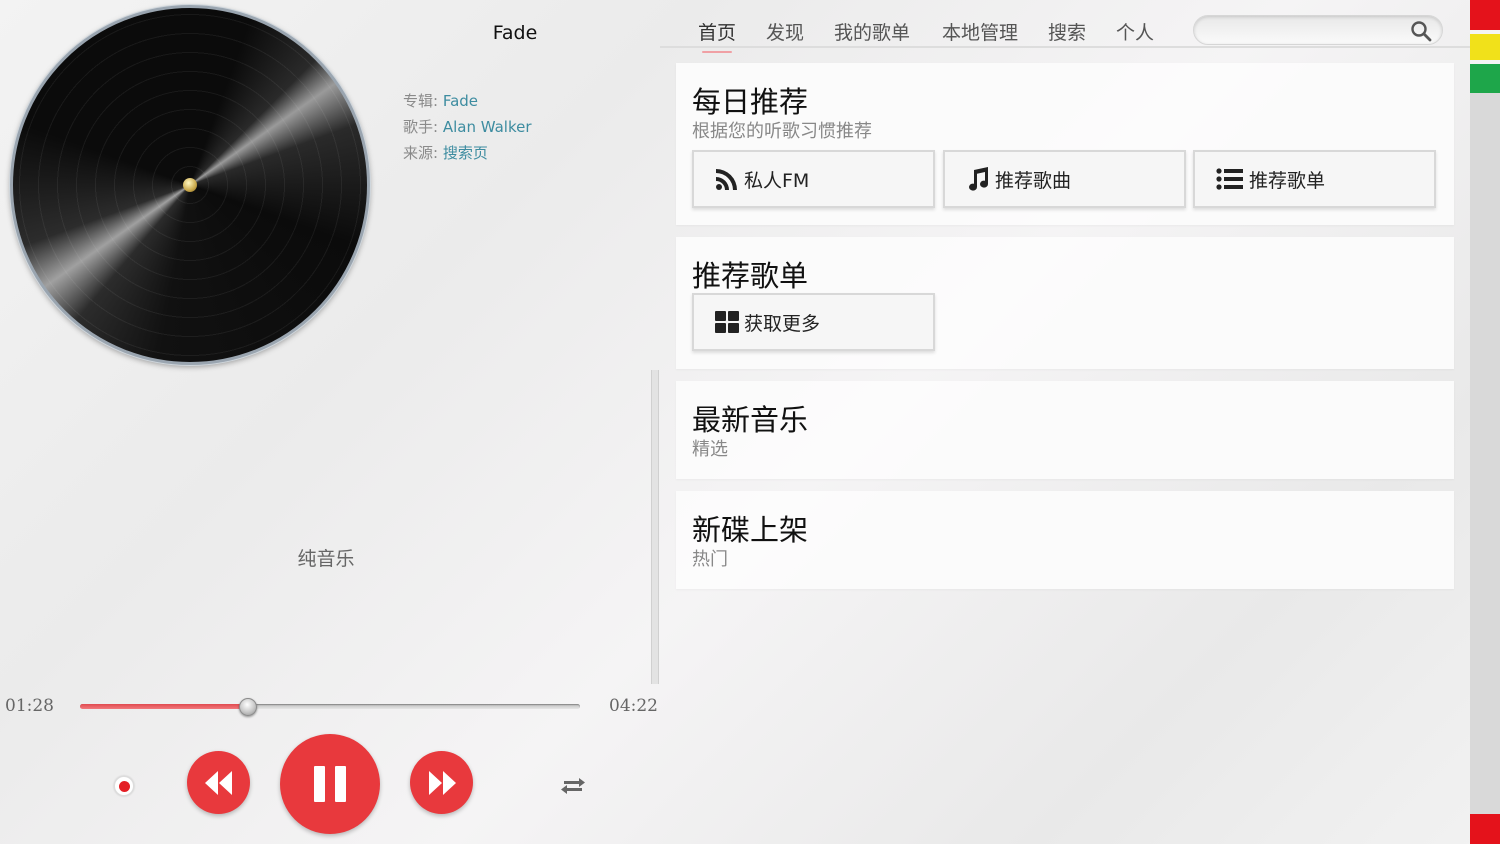 Image resolution: width=1500 pixels, height=844 pixels. What do you see at coordinates (782, 323) in the screenshot?
I see `tile-label: 获取更多` at bounding box center [782, 323].